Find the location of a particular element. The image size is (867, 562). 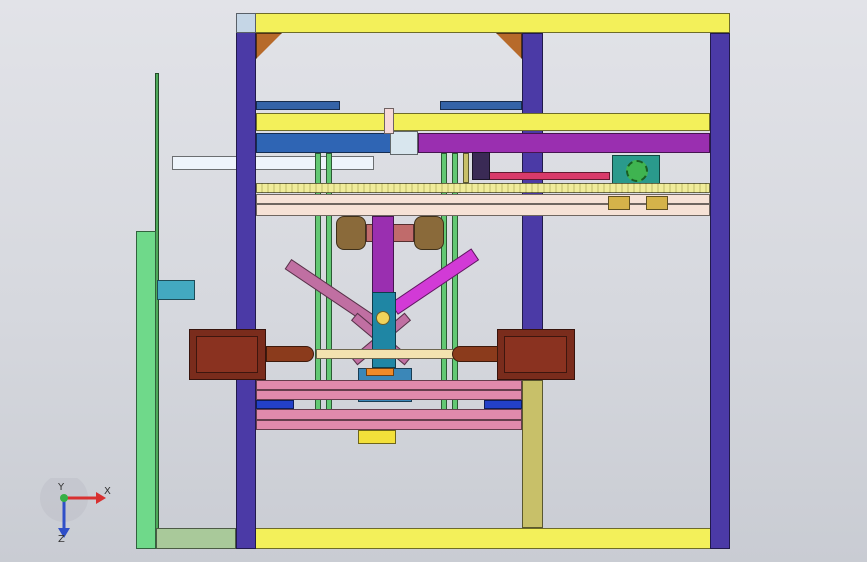

center-column-upper is located at coordinates (383, 256).